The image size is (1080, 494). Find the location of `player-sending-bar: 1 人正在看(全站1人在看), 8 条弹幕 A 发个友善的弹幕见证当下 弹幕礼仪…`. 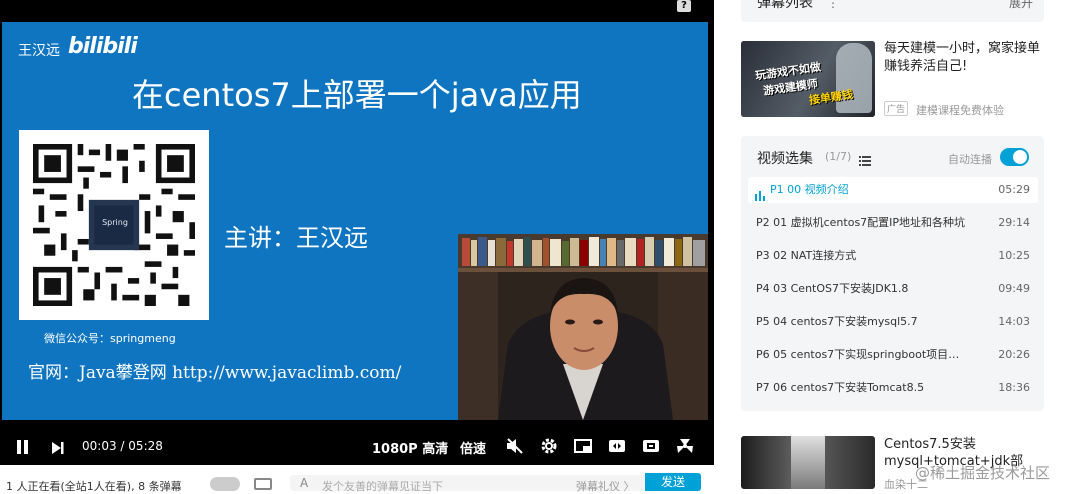

player-sending-bar: 1 人正在看(全站1人在看), 8 条弹幕 A 发个友善的弹幕见证当下 弹幕礼仪… is located at coordinates (357, 479).